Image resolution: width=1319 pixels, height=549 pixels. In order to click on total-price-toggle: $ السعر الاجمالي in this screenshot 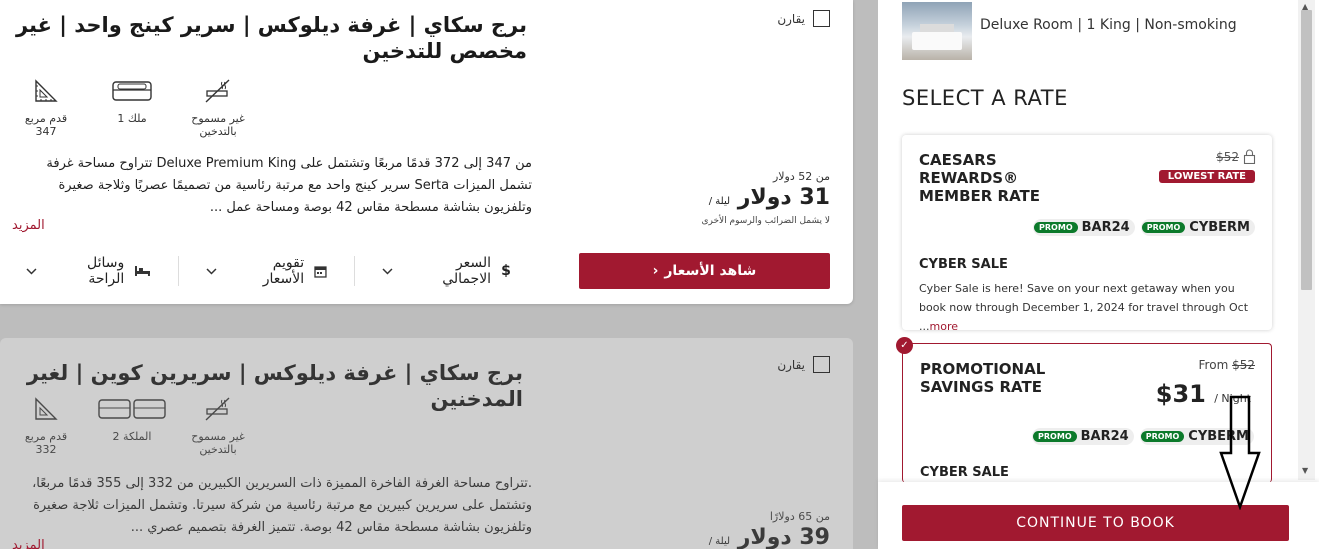, I will do `click(446, 271)`.